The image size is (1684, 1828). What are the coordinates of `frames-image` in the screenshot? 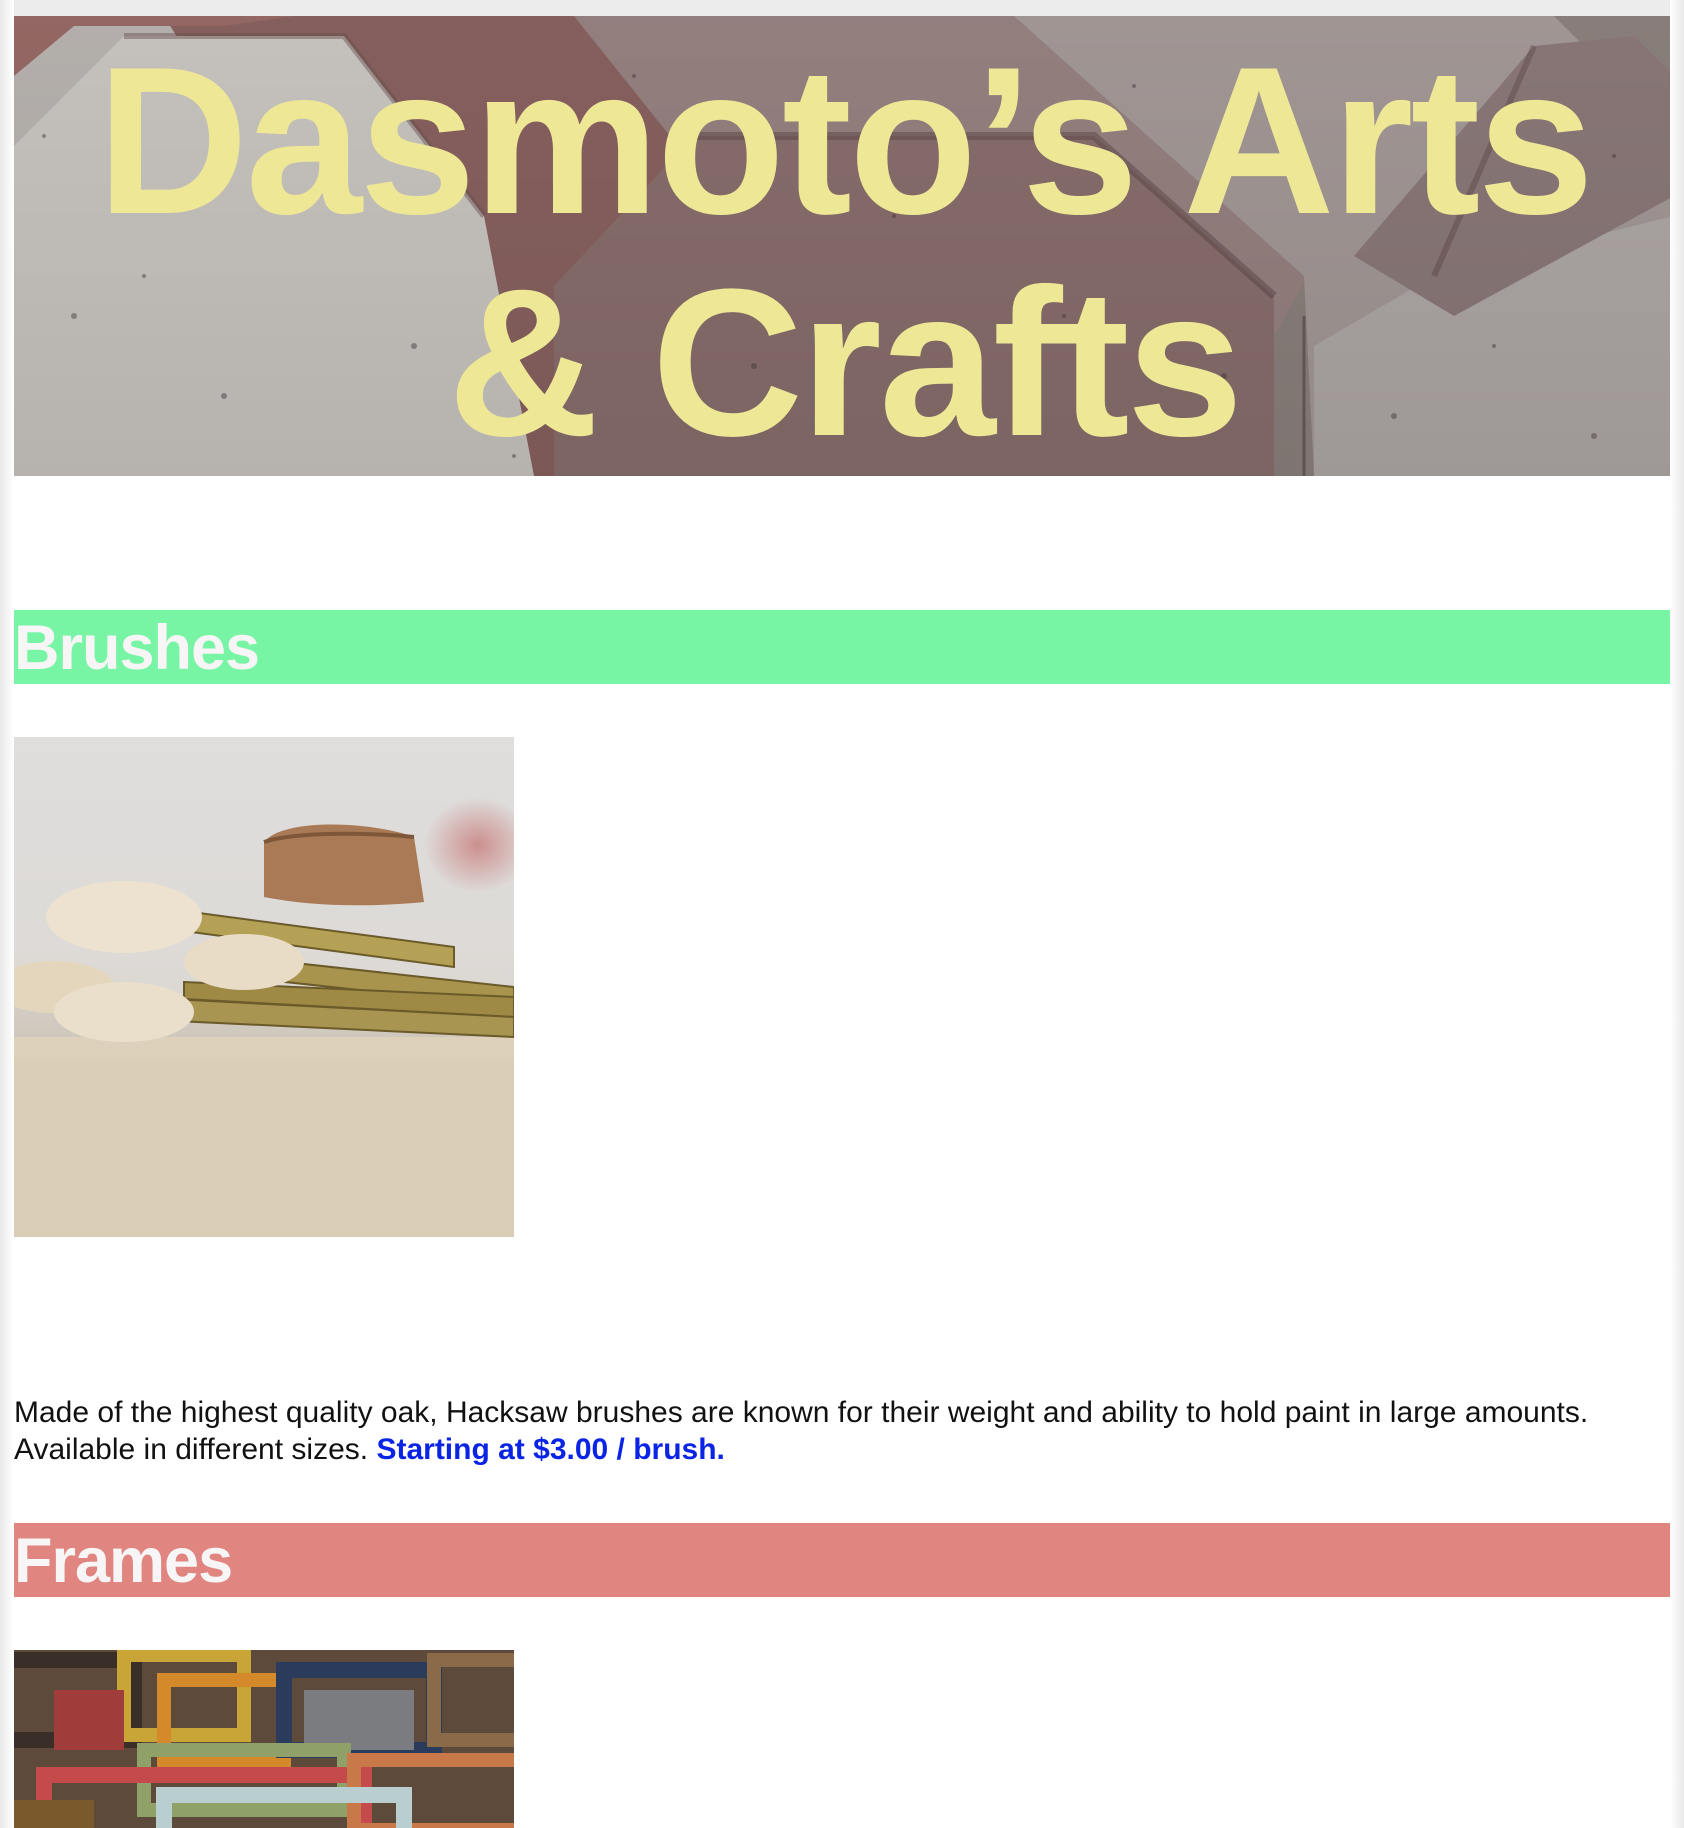 It's located at (264, 1739).